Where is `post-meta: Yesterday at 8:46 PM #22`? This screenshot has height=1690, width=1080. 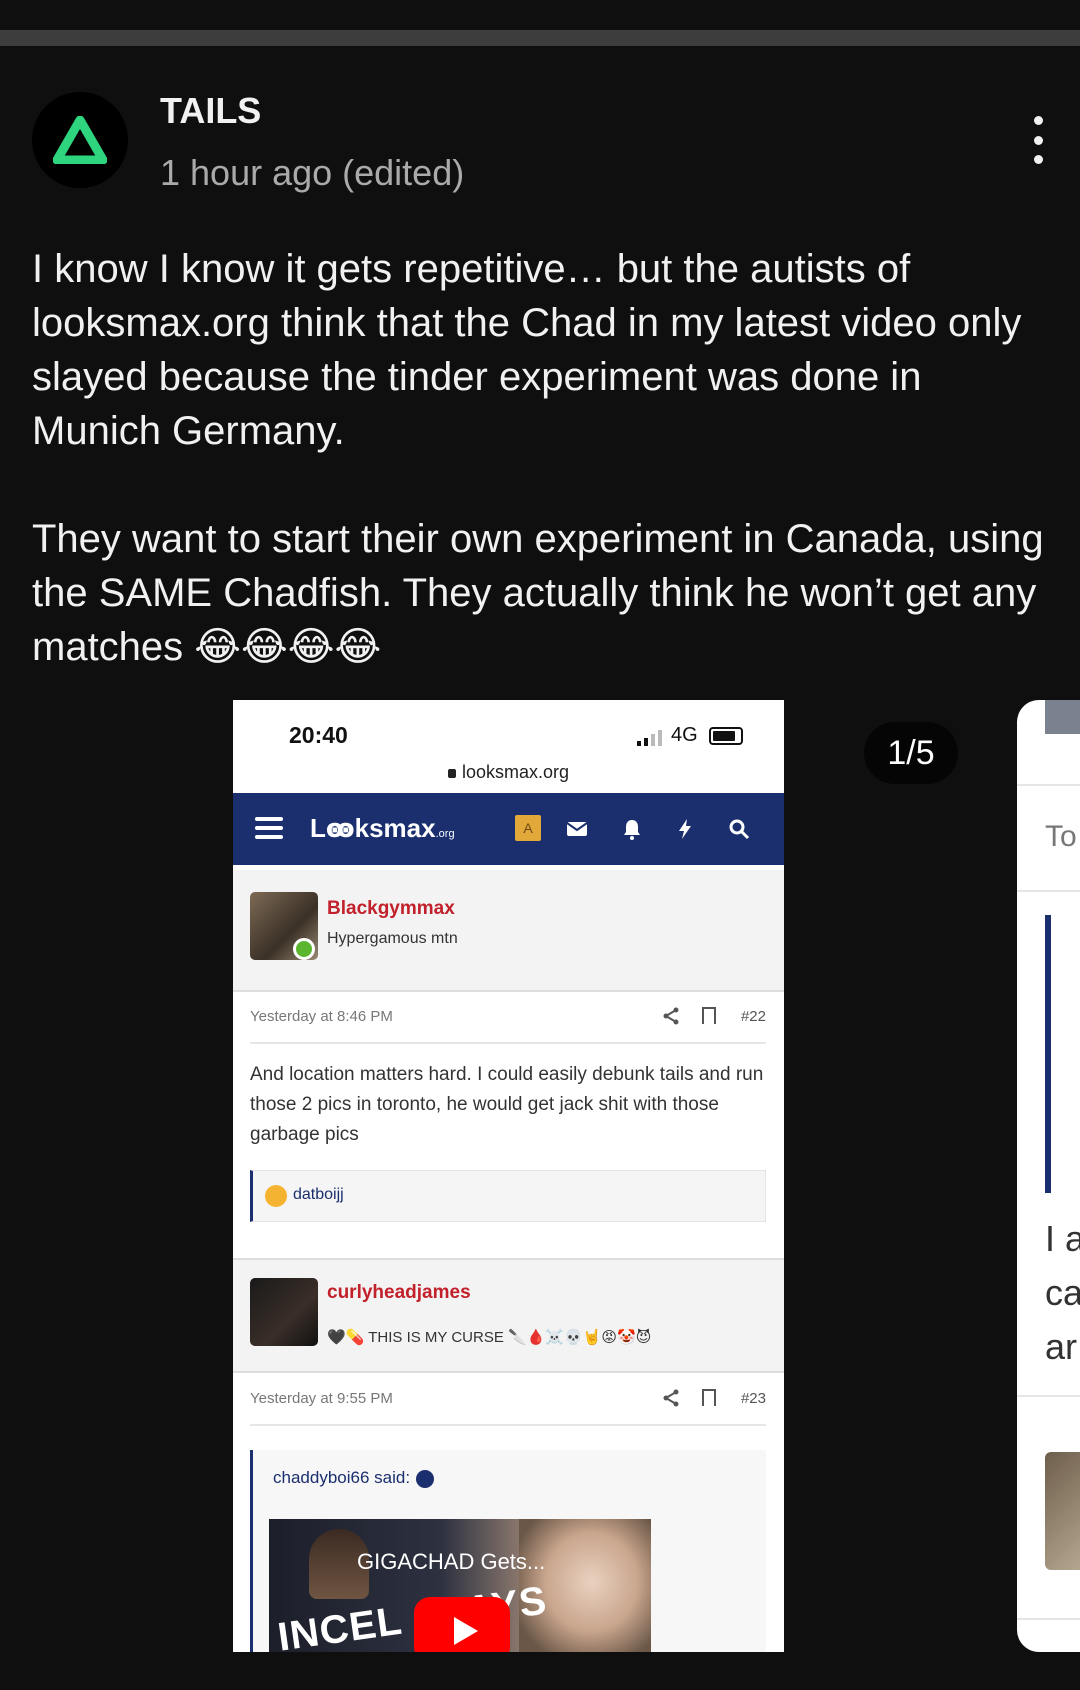
post-meta: Yesterday at 8:46 PM #22 is located at coordinates (508, 1019).